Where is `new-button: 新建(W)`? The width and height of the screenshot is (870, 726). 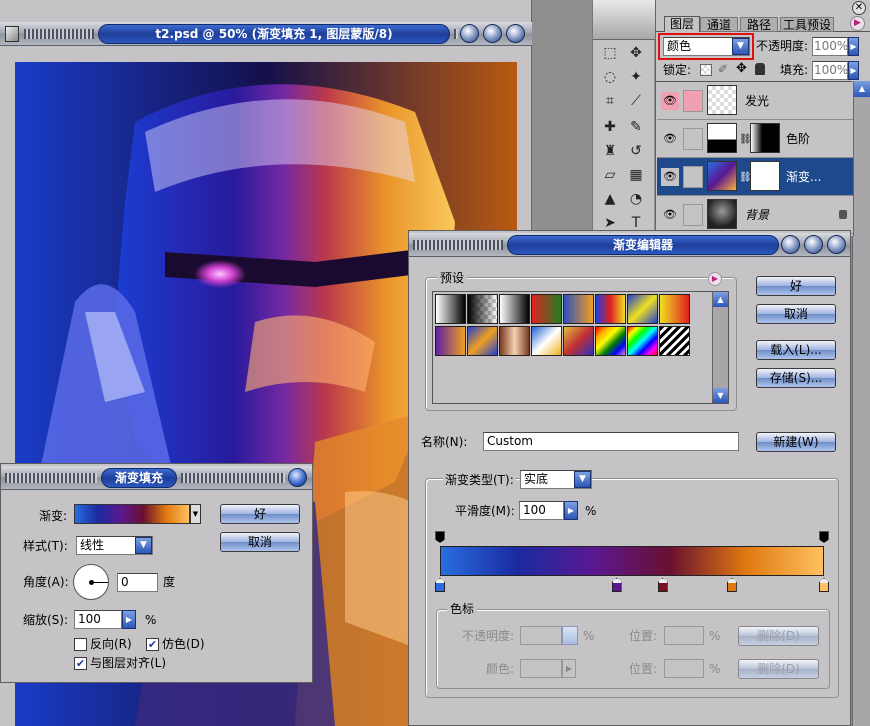 new-button: 新建(W) is located at coordinates (796, 442).